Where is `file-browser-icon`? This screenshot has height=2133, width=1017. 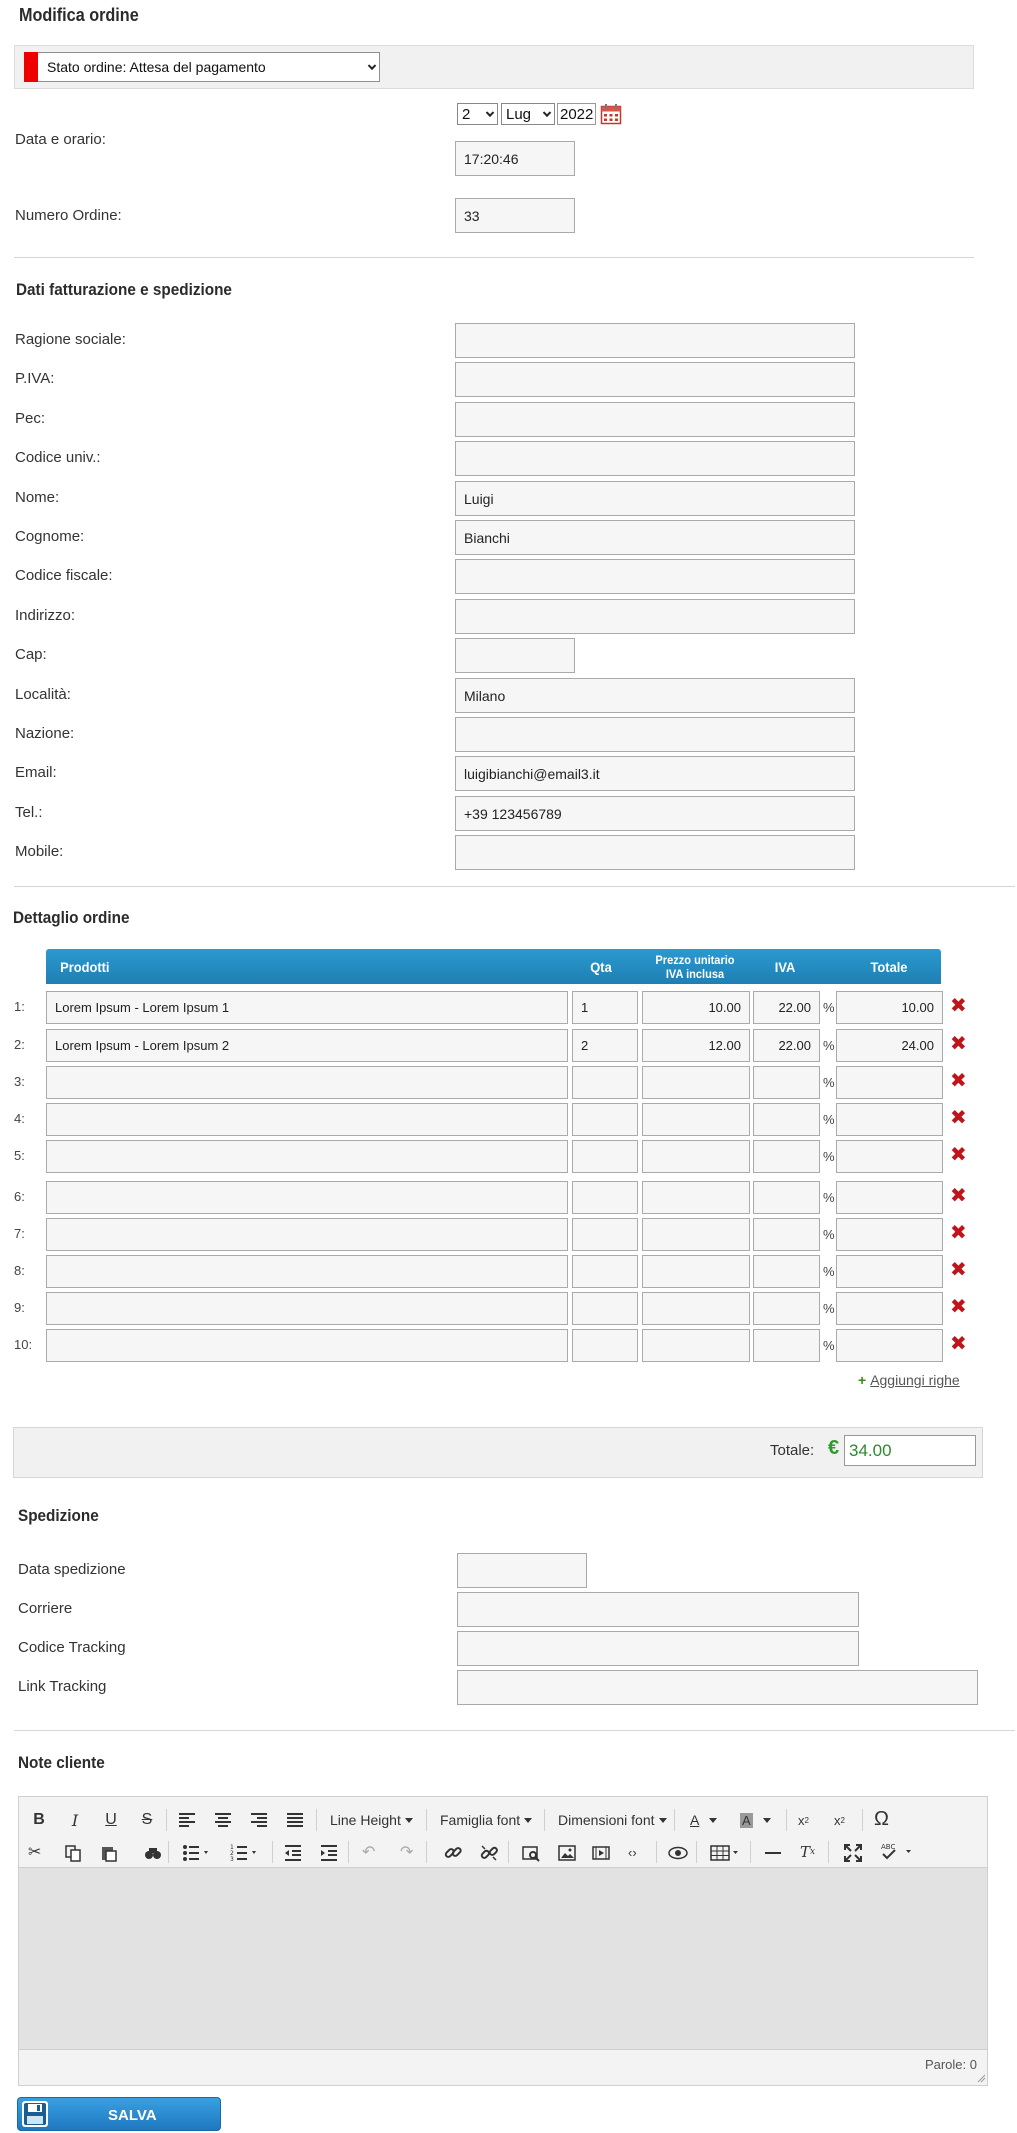 file-browser-icon is located at coordinates (531, 1853).